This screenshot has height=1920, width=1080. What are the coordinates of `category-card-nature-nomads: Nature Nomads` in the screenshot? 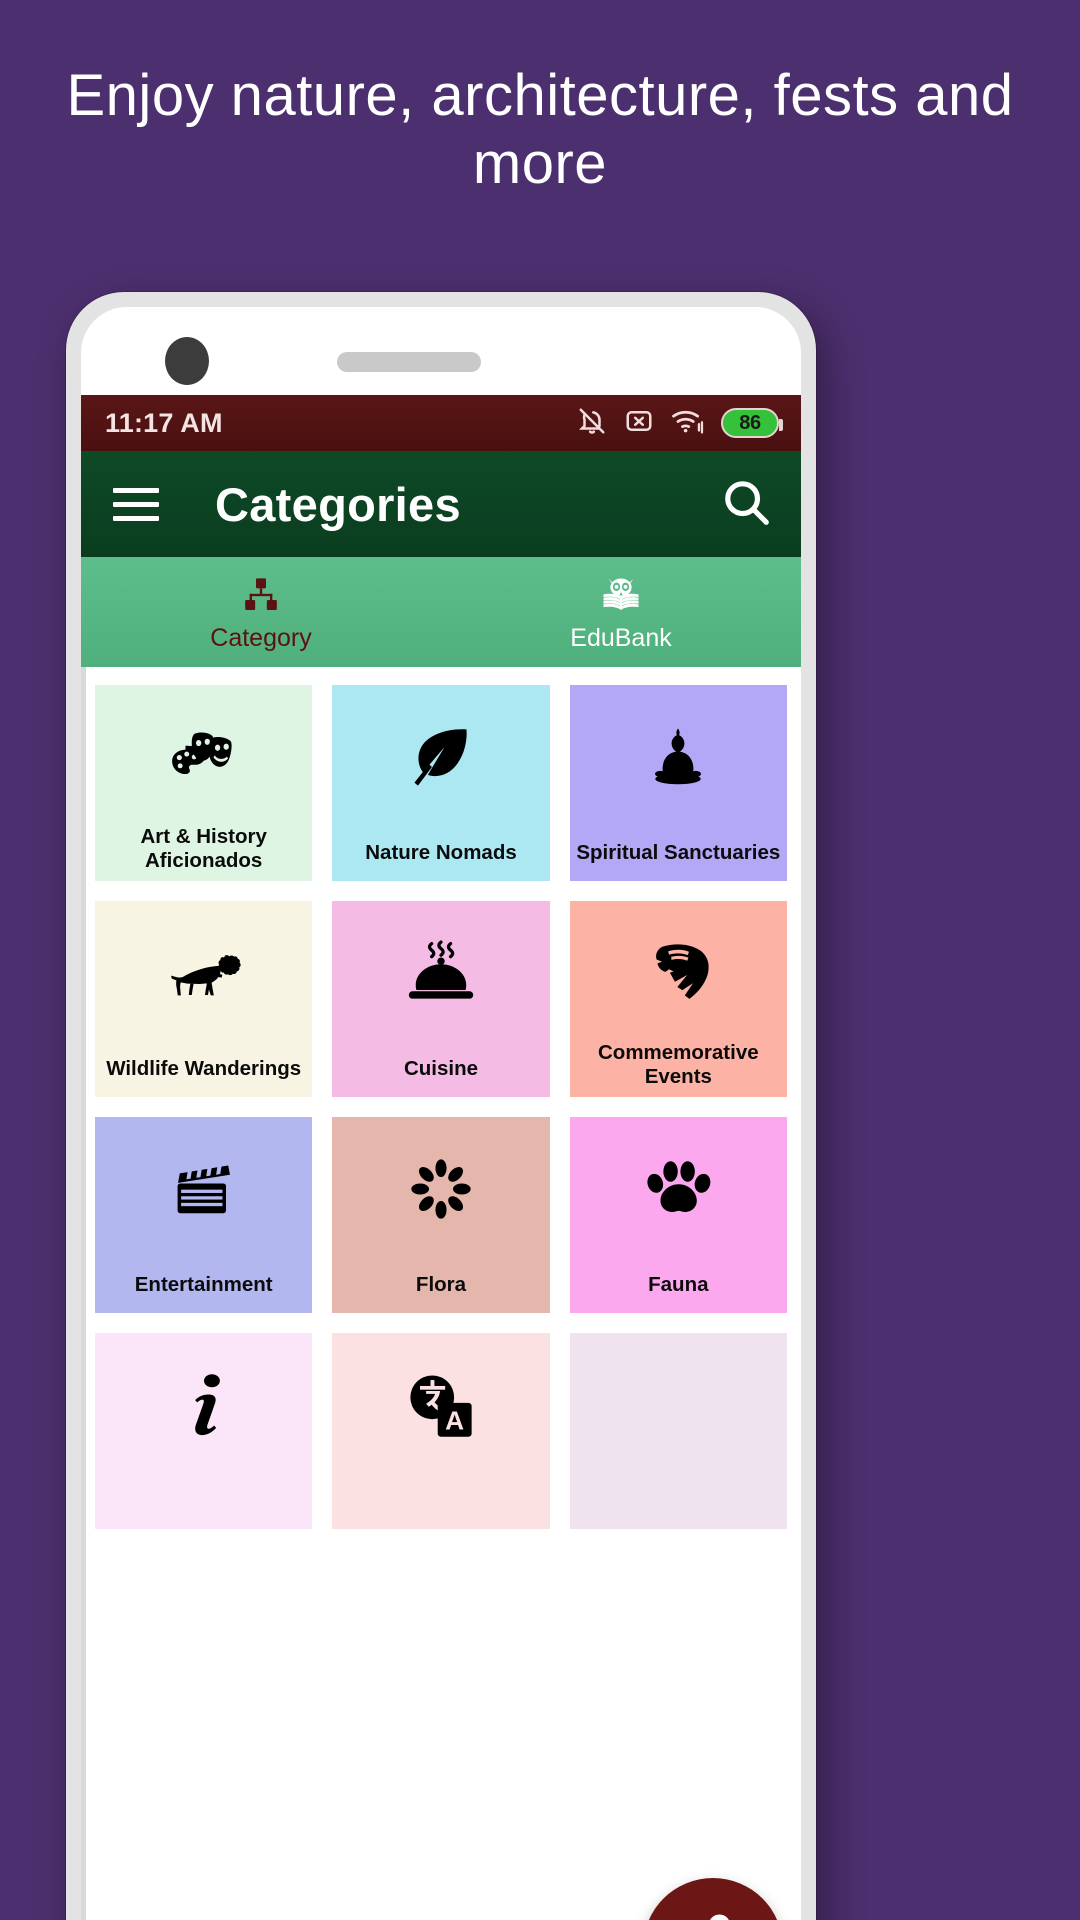 It's located at (441, 783).